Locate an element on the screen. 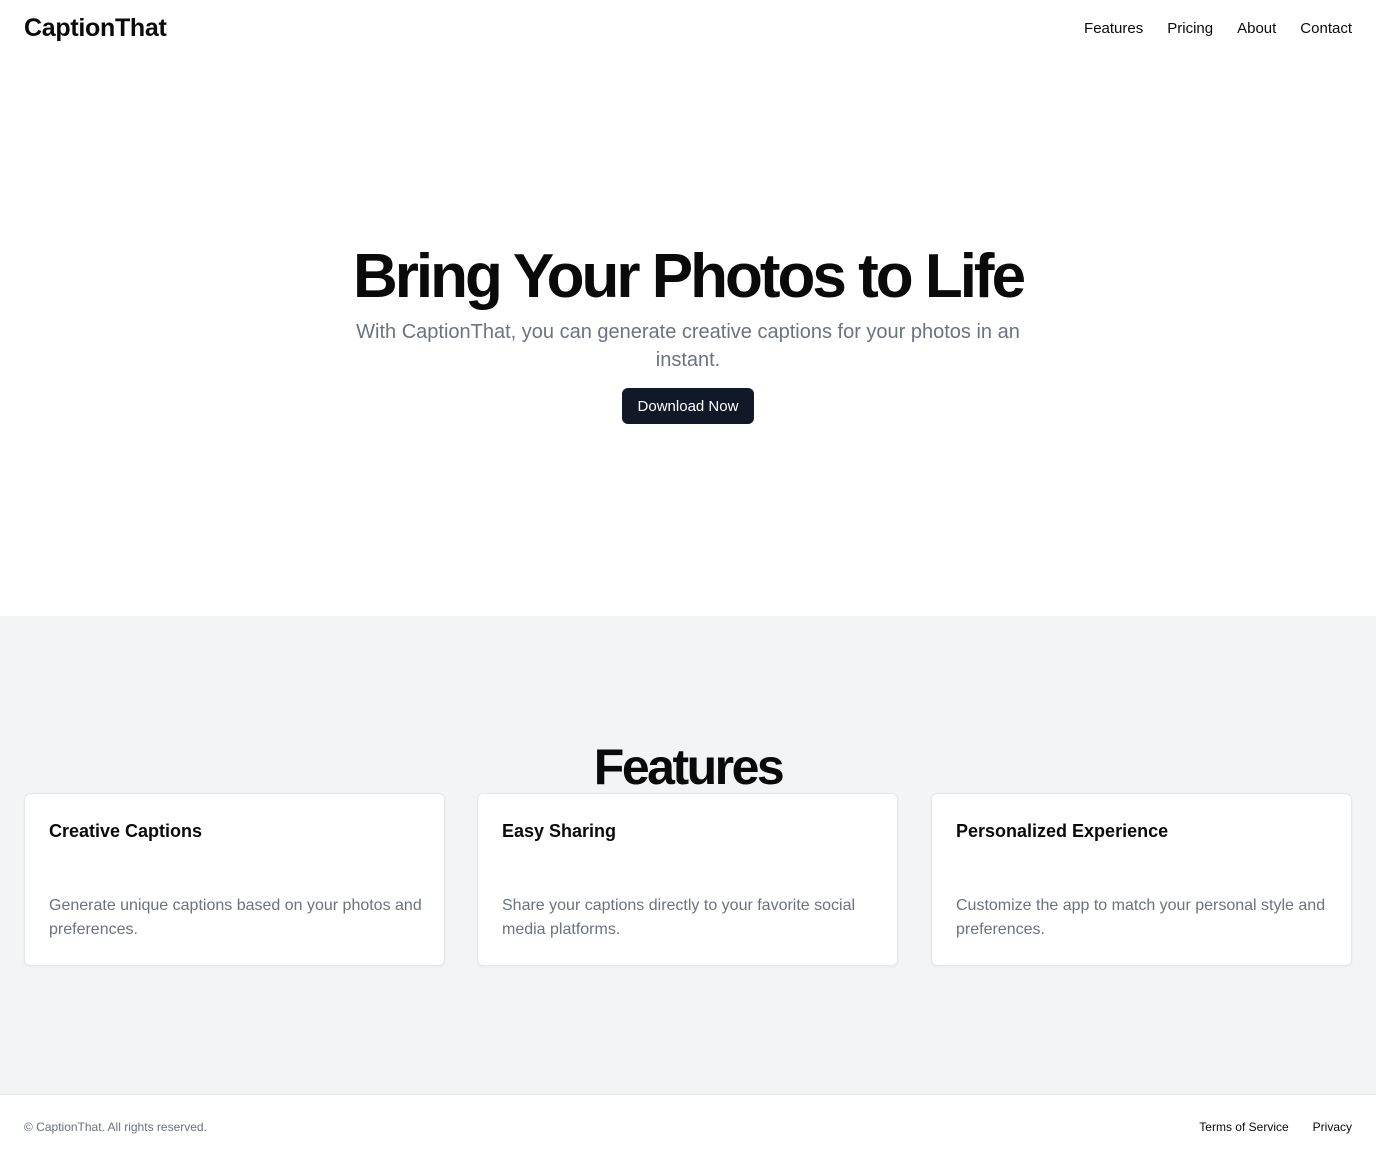 This screenshot has width=1376, height=1159. nav-link-features: Features is located at coordinates (1113, 28).